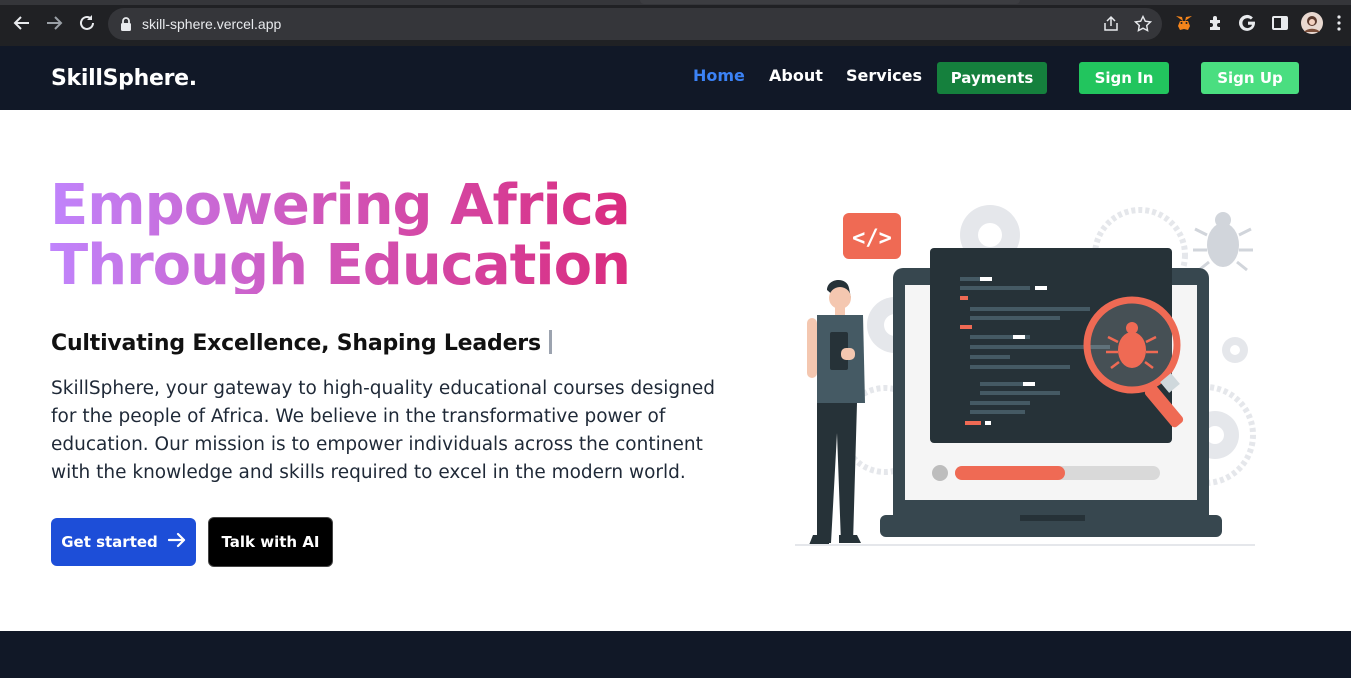 This screenshot has width=1351, height=678. I want to click on back-icon, so click(22, 23).